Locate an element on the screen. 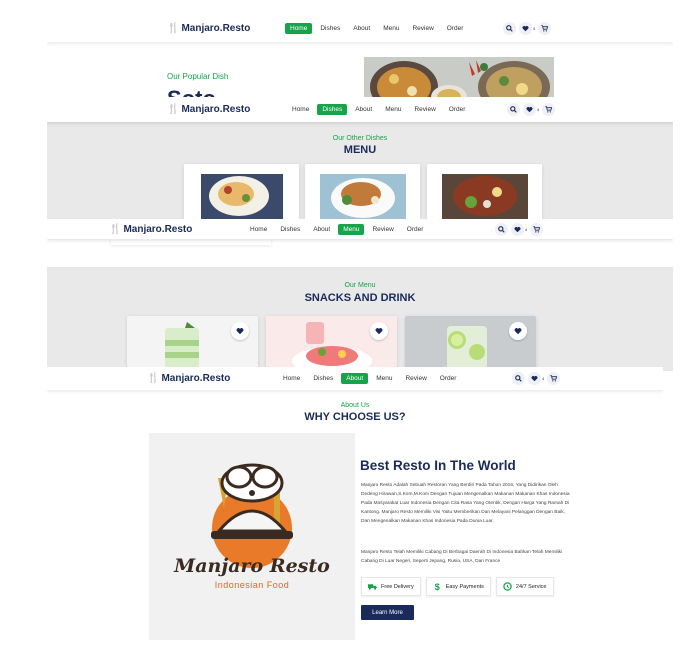 This screenshot has width=696, height=650. dollar-icon: $ is located at coordinates (437, 586).